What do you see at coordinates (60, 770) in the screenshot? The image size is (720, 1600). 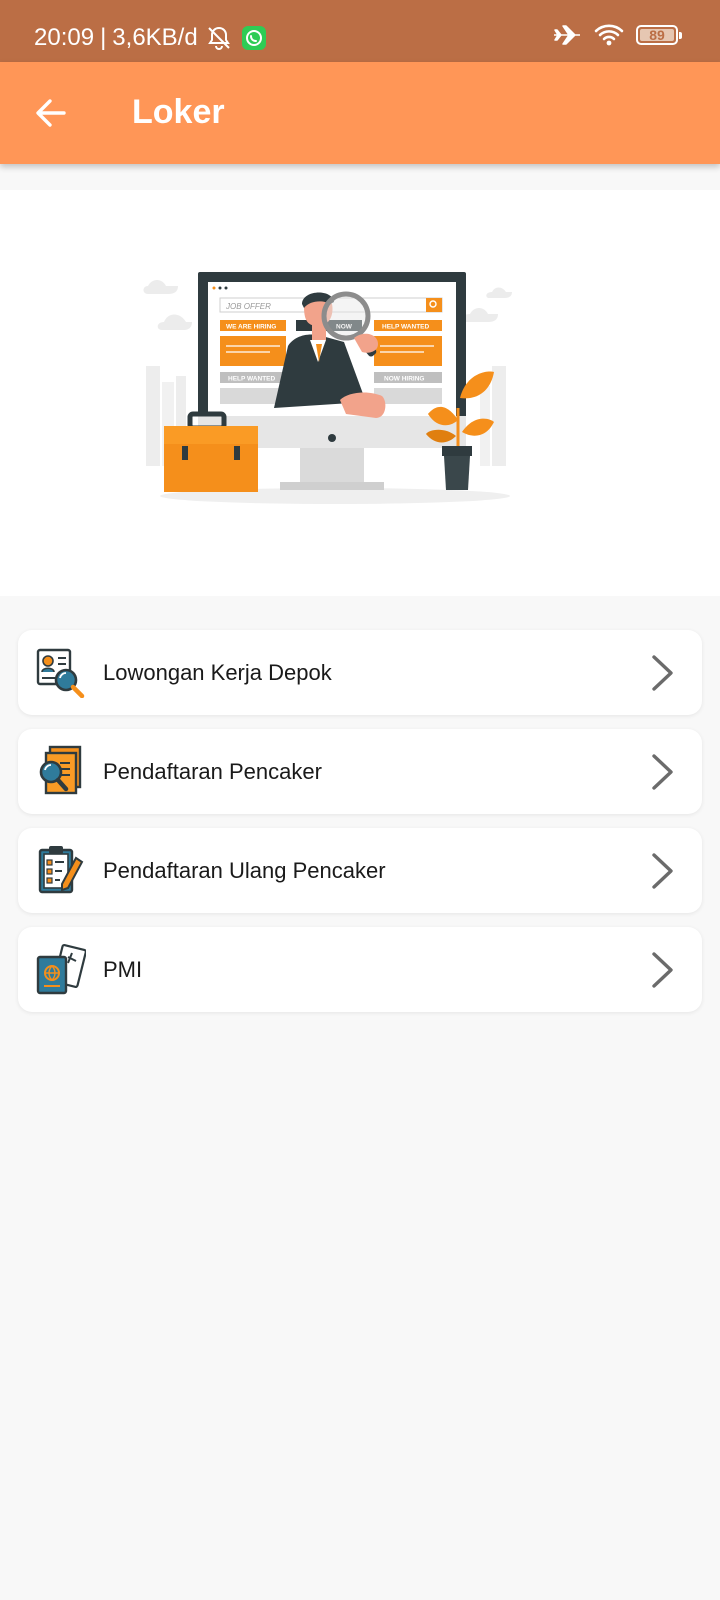 I see `document-search-icon` at bounding box center [60, 770].